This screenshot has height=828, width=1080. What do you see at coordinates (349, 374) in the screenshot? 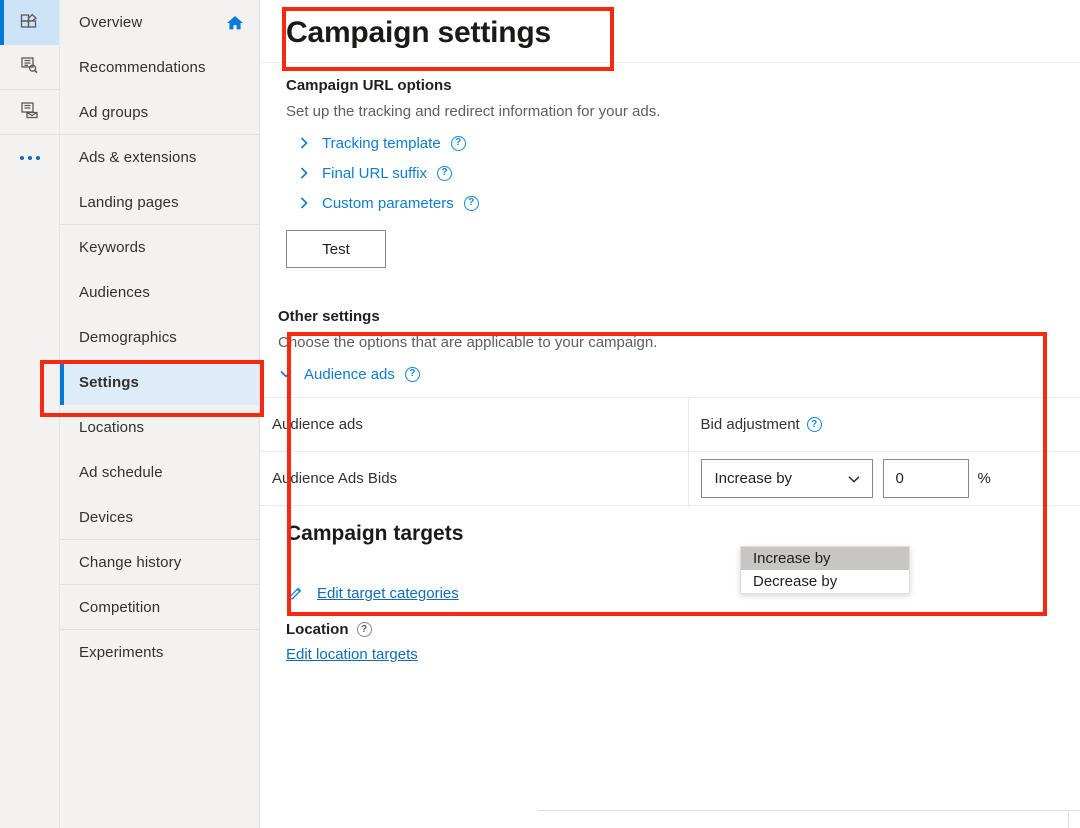
I see `audience-ads-label: Audience ads` at bounding box center [349, 374].